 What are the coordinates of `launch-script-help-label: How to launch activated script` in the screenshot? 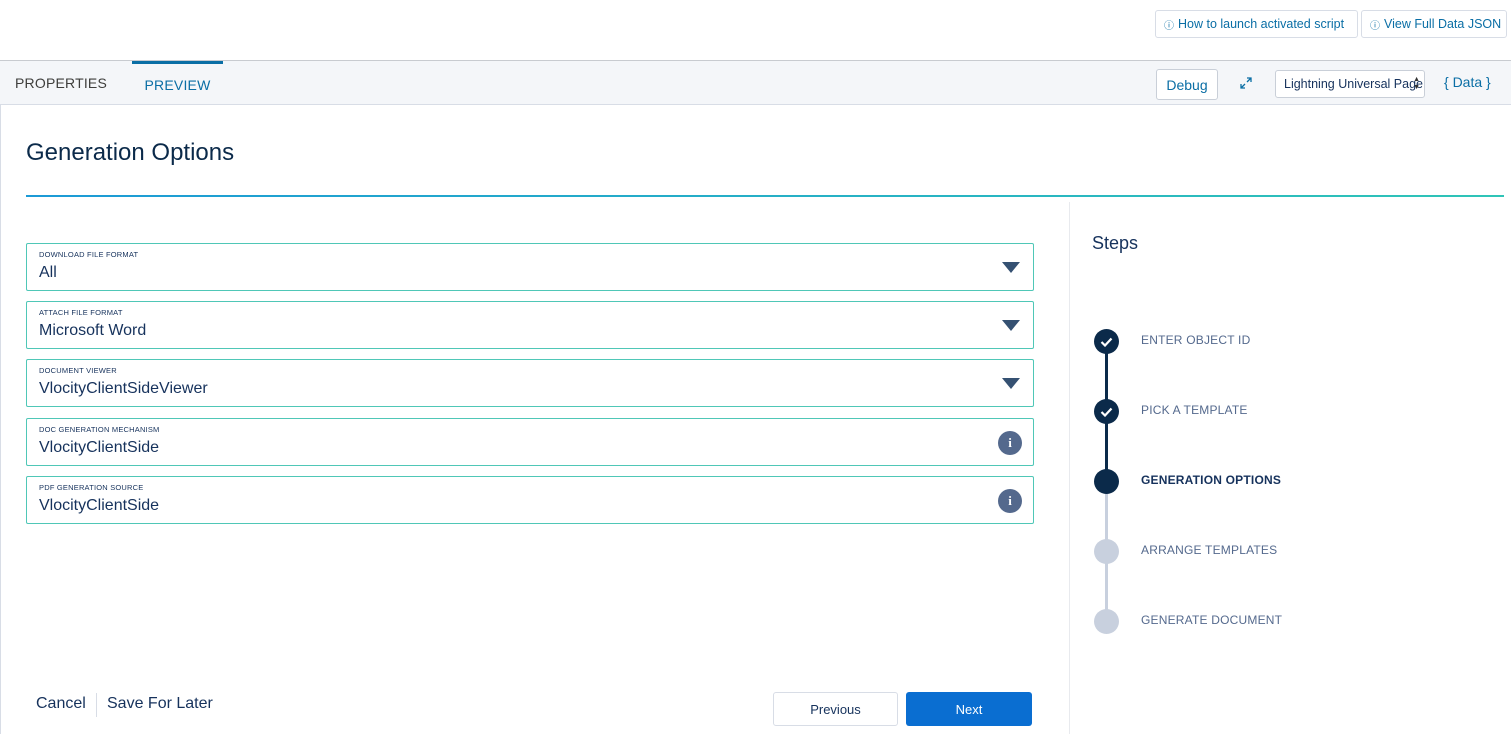 It's located at (1261, 24).